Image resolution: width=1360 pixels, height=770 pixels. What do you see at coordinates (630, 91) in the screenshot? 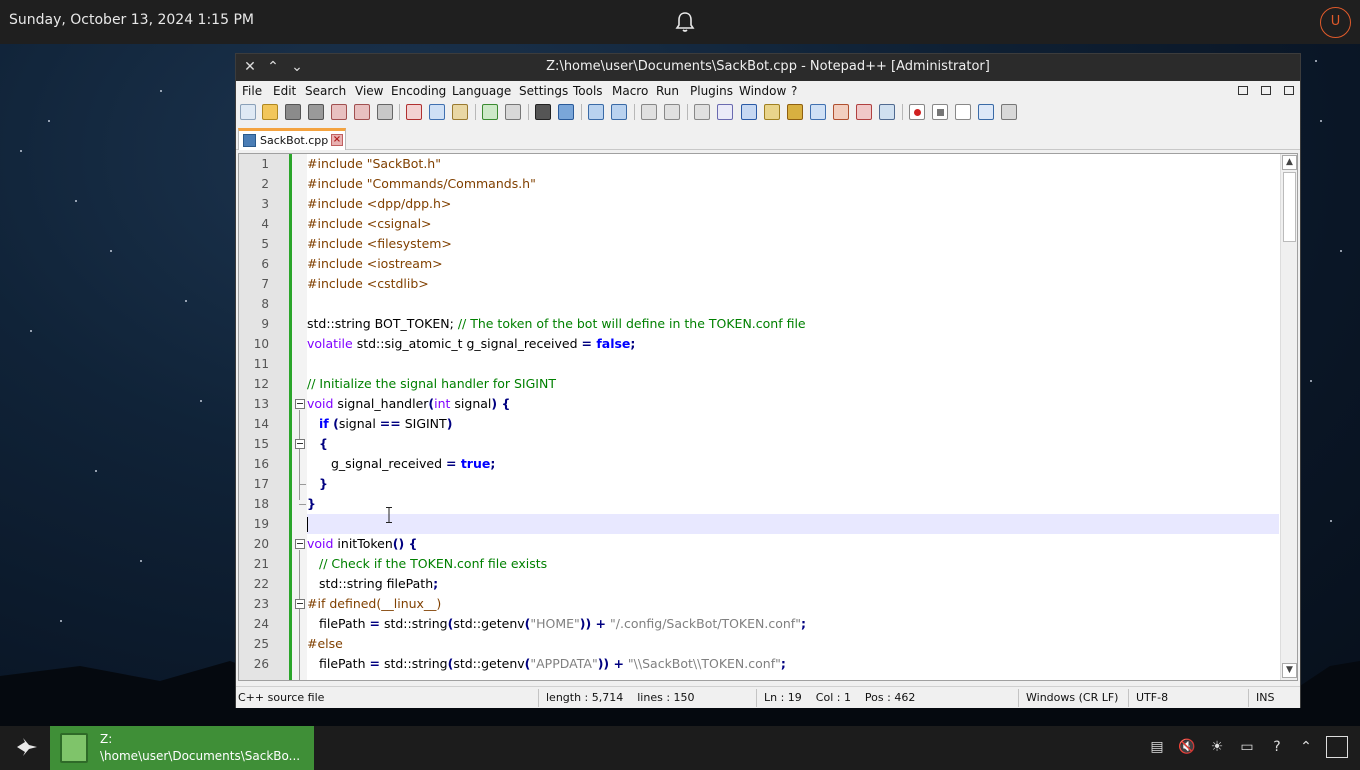
I see `menu-macro: Macro` at bounding box center [630, 91].